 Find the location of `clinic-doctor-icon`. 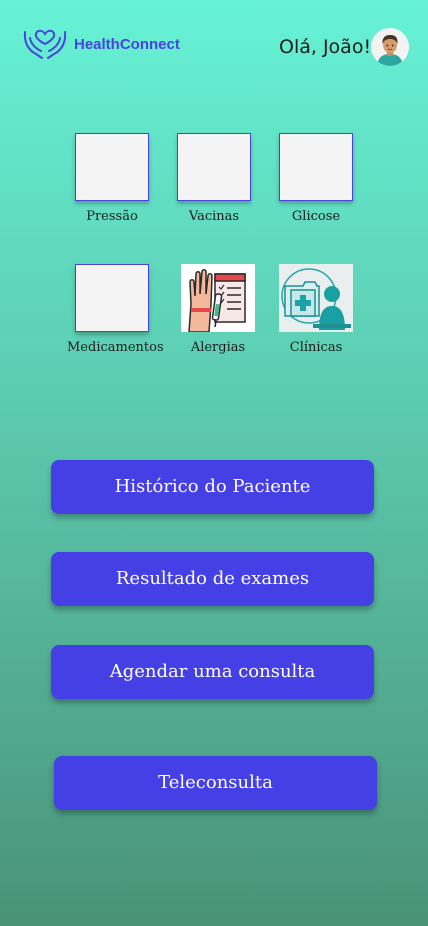

clinic-doctor-icon is located at coordinates (316, 298).